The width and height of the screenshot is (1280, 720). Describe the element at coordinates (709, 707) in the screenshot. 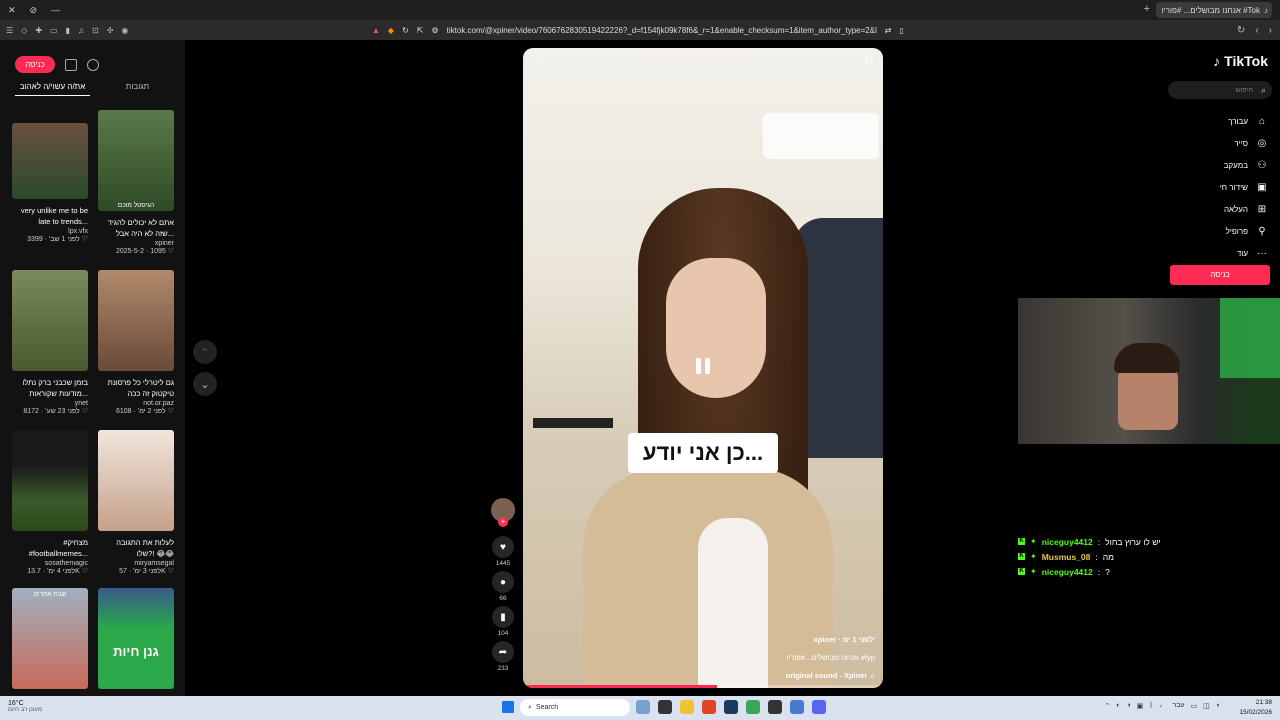

I see `app-brave-icon` at that location.